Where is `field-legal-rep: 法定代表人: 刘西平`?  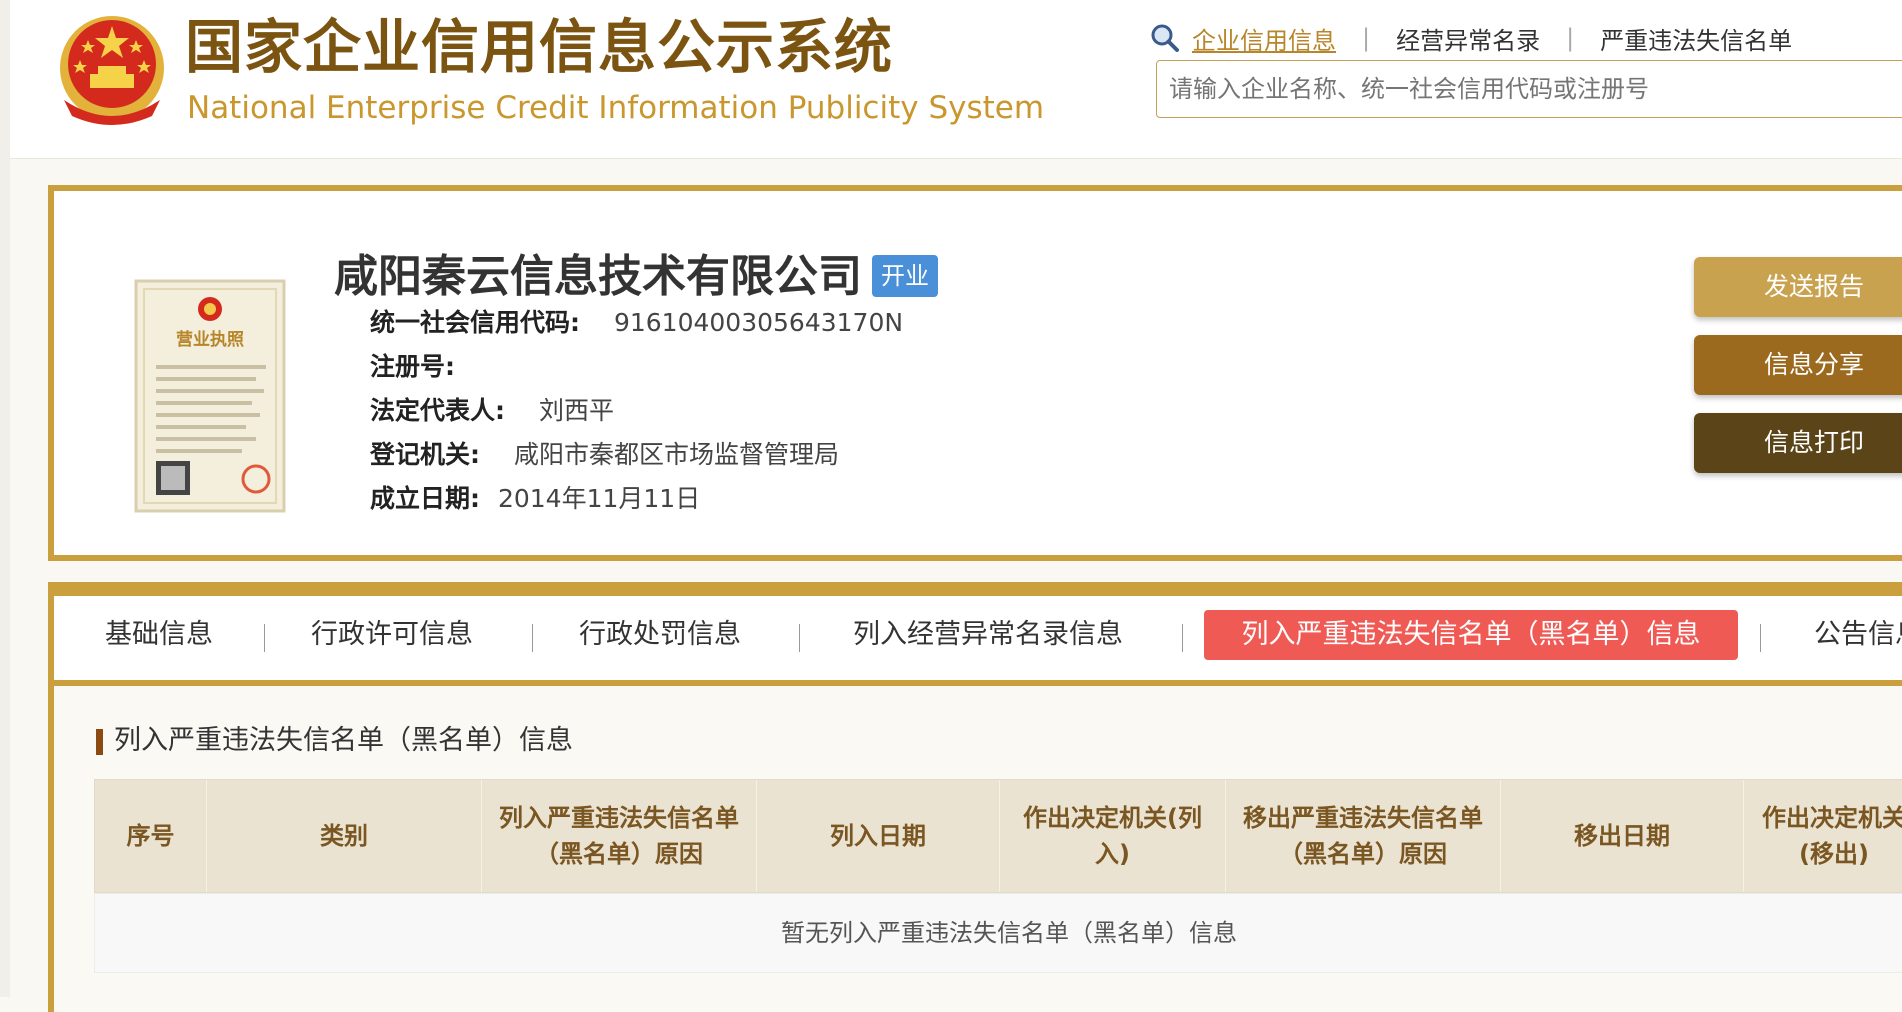 field-legal-rep: 法定代表人: 刘西平 is located at coordinates (492, 411).